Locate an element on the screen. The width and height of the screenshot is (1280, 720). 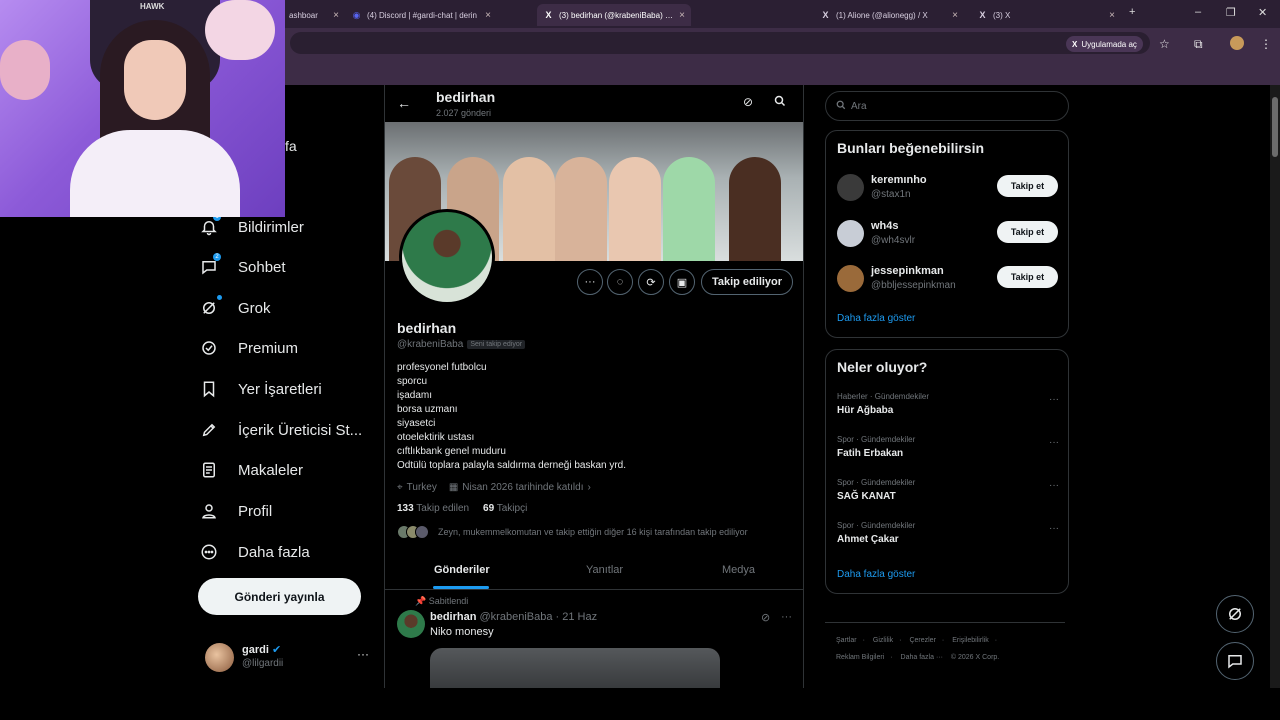
nav-more: Daha fazla is located at coordinates (254, 552).